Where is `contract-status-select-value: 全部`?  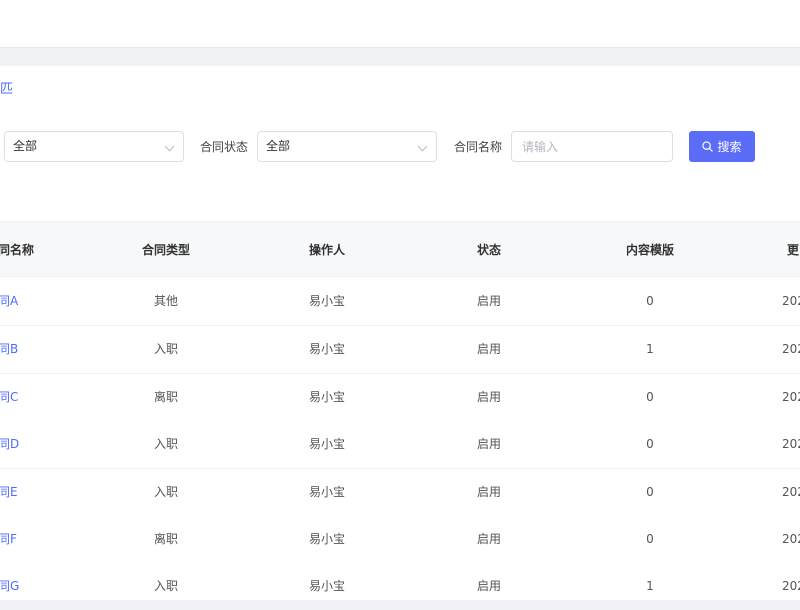
contract-status-select-value: 全部 is located at coordinates (278, 146).